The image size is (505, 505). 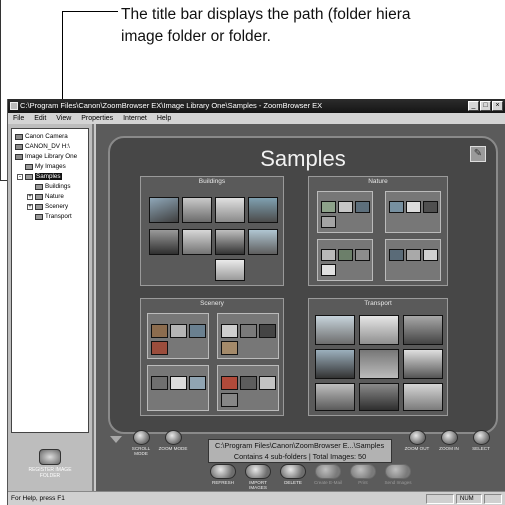 I want to click on window-controls: _ □ ×, so click(x=485, y=106).